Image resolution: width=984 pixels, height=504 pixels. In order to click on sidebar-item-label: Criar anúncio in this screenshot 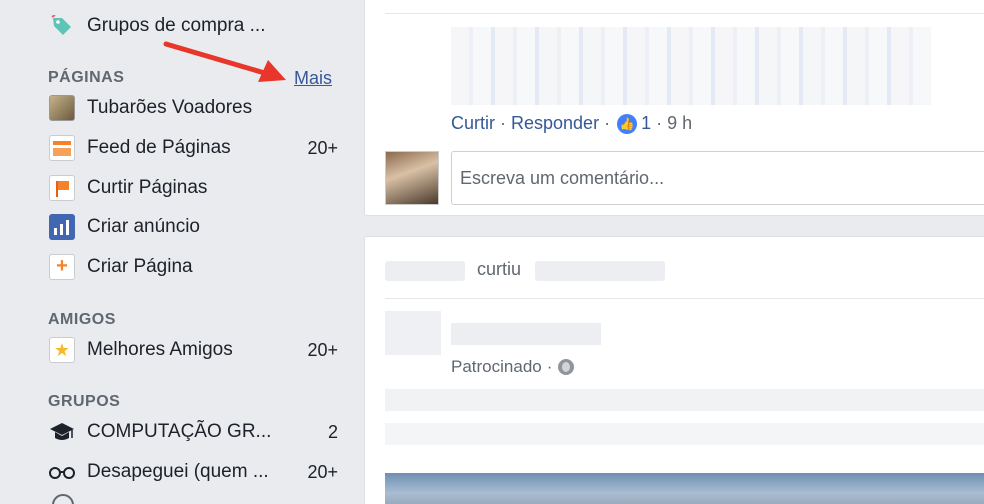, I will do `click(143, 226)`.